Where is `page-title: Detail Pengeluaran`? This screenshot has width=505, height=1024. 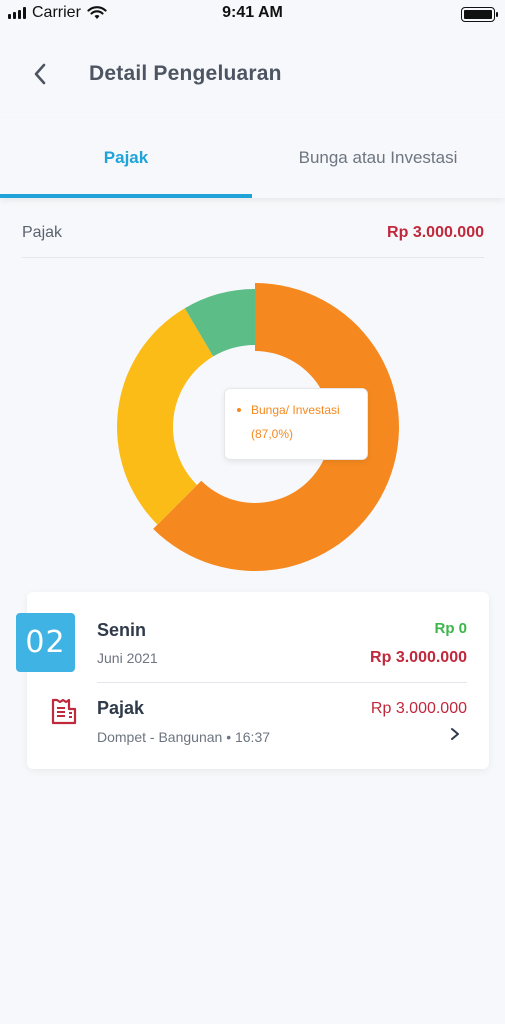
page-title: Detail Pengeluaran is located at coordinates (185, 73).